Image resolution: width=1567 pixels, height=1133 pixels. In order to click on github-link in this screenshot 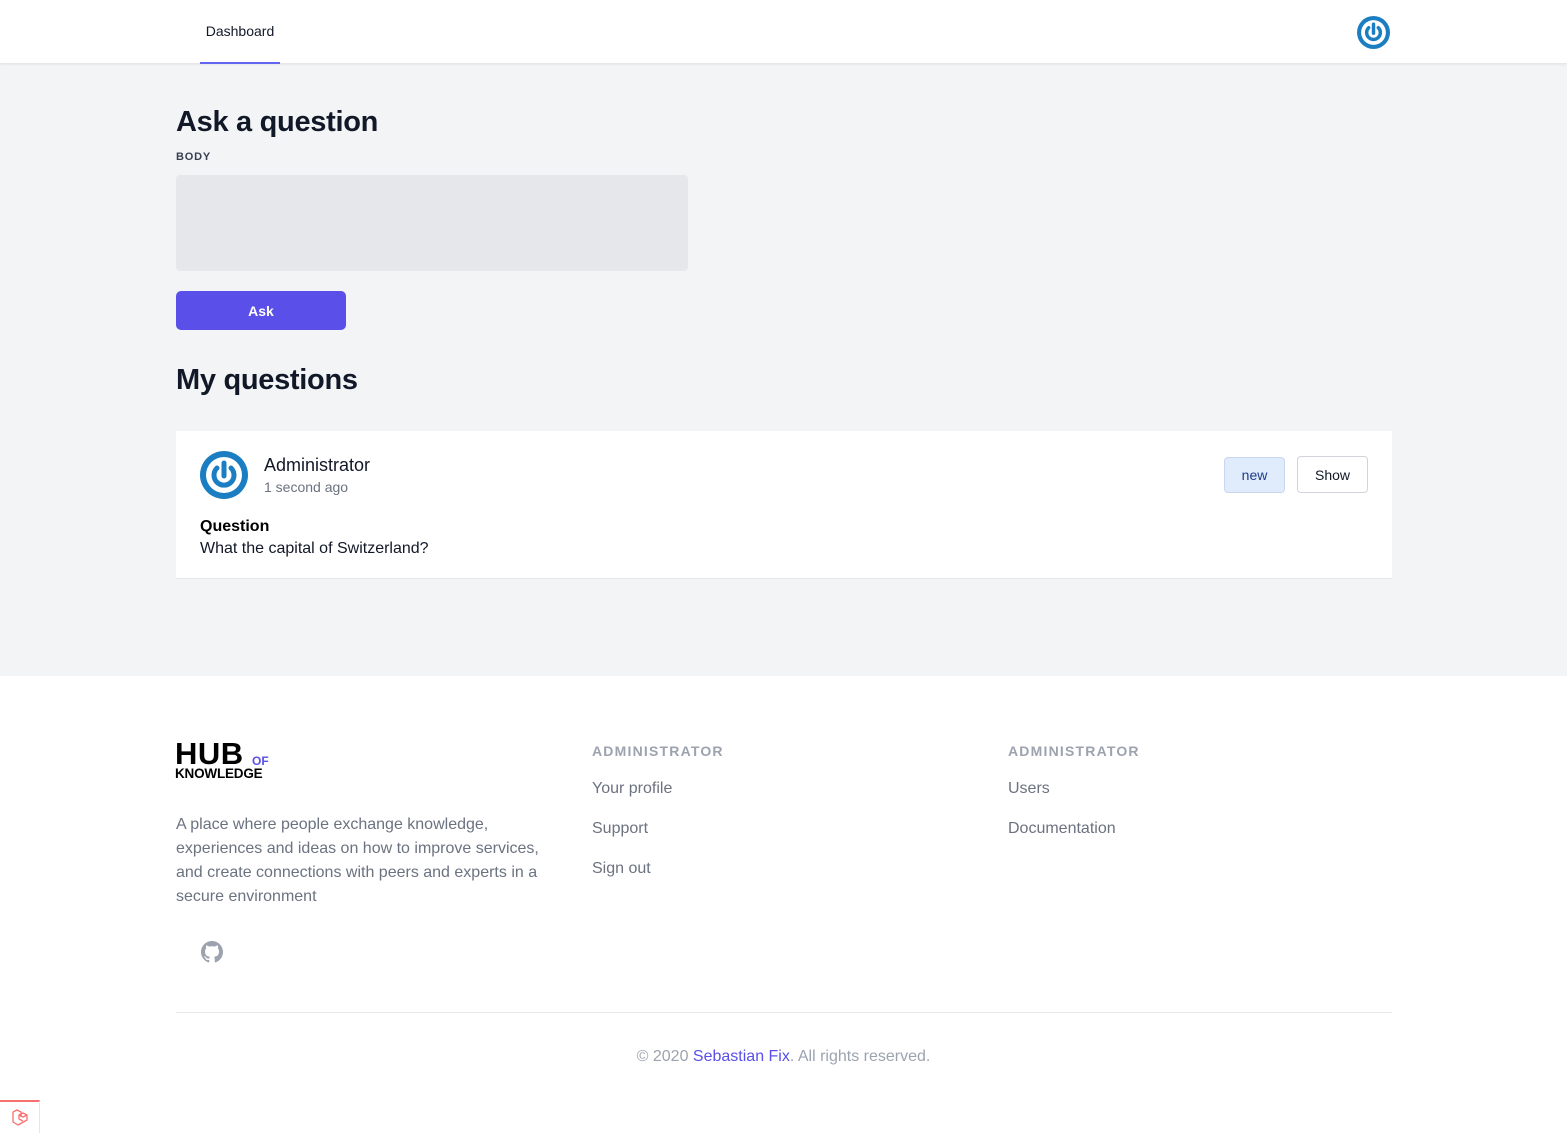, I will do `click(212, 952)`.